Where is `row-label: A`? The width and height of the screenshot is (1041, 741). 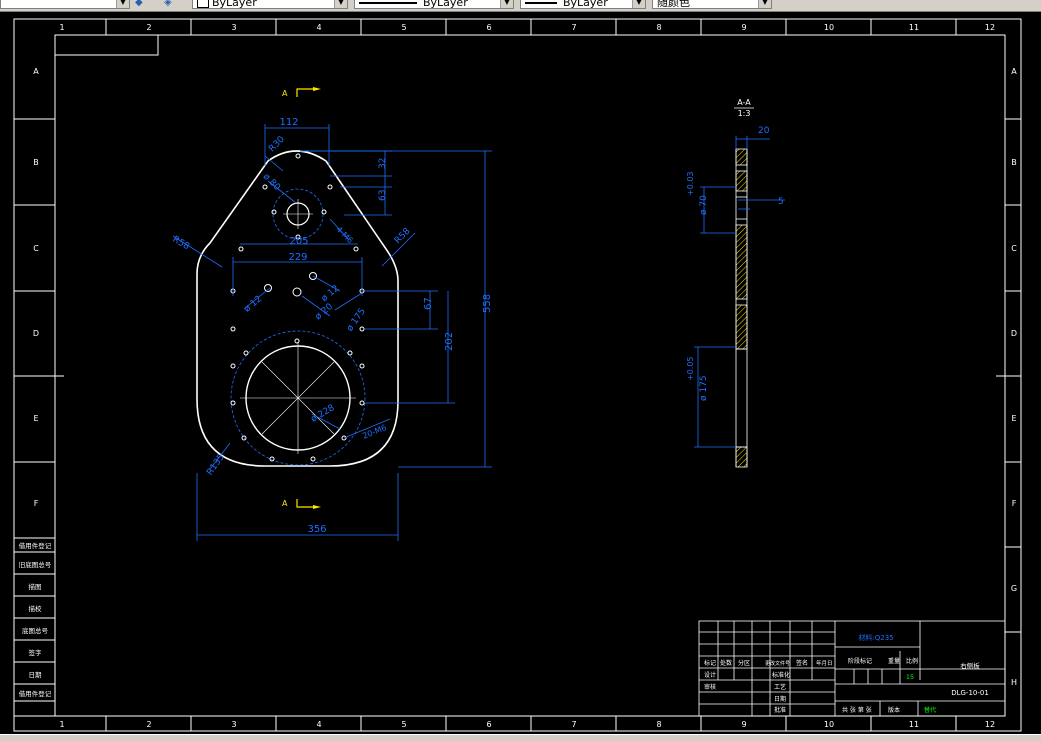
row-label: A is located at coordinates (36, 71).